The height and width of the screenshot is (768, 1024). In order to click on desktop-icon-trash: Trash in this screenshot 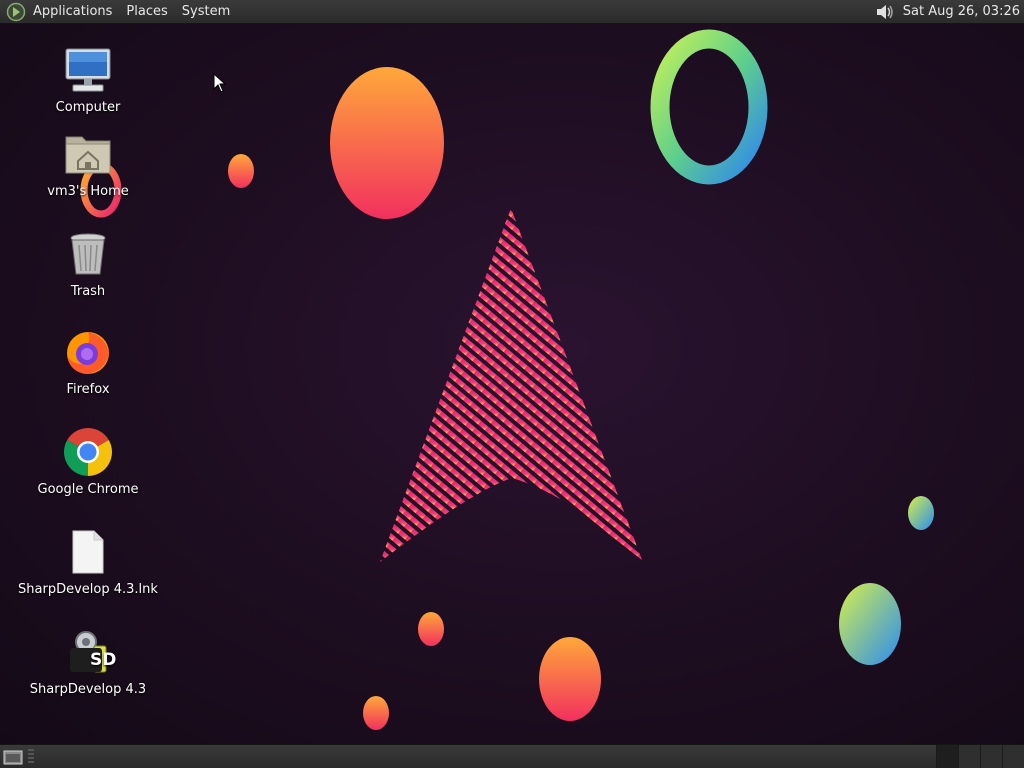, I will do `click(88, 263)`.